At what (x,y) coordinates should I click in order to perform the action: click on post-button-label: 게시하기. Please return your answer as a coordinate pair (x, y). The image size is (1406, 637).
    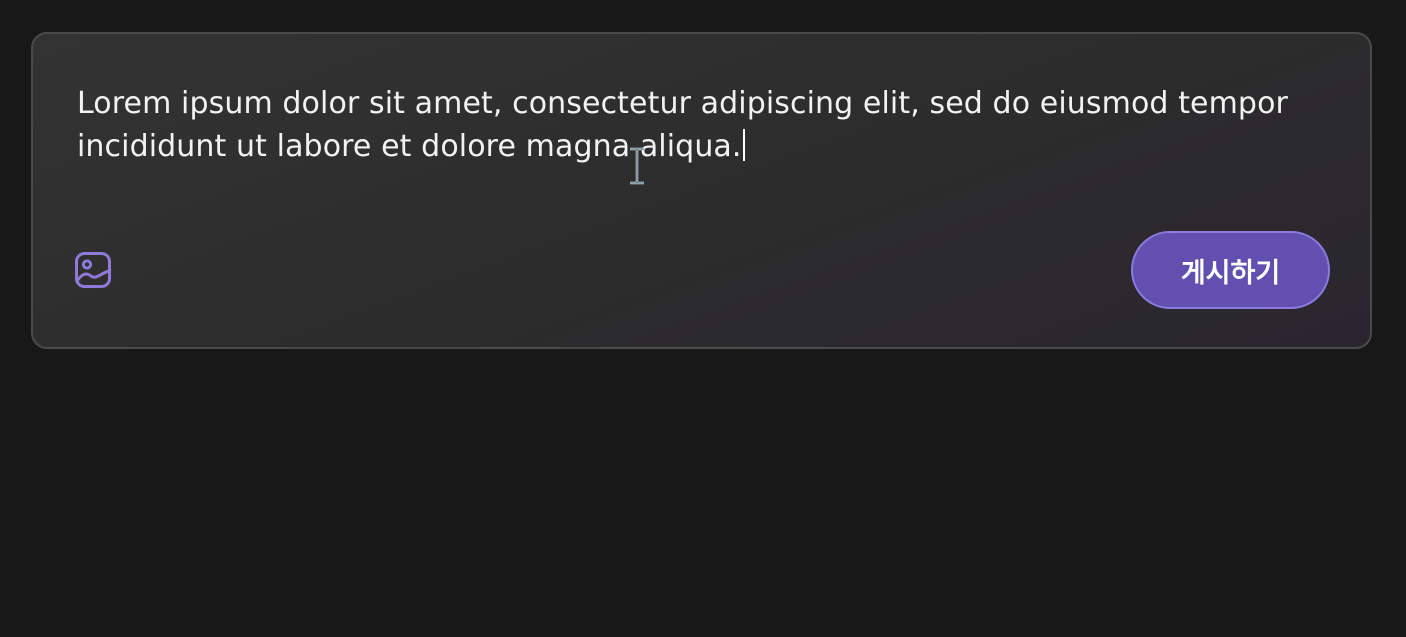
    Looking at the image, I should click on (1230, 273).